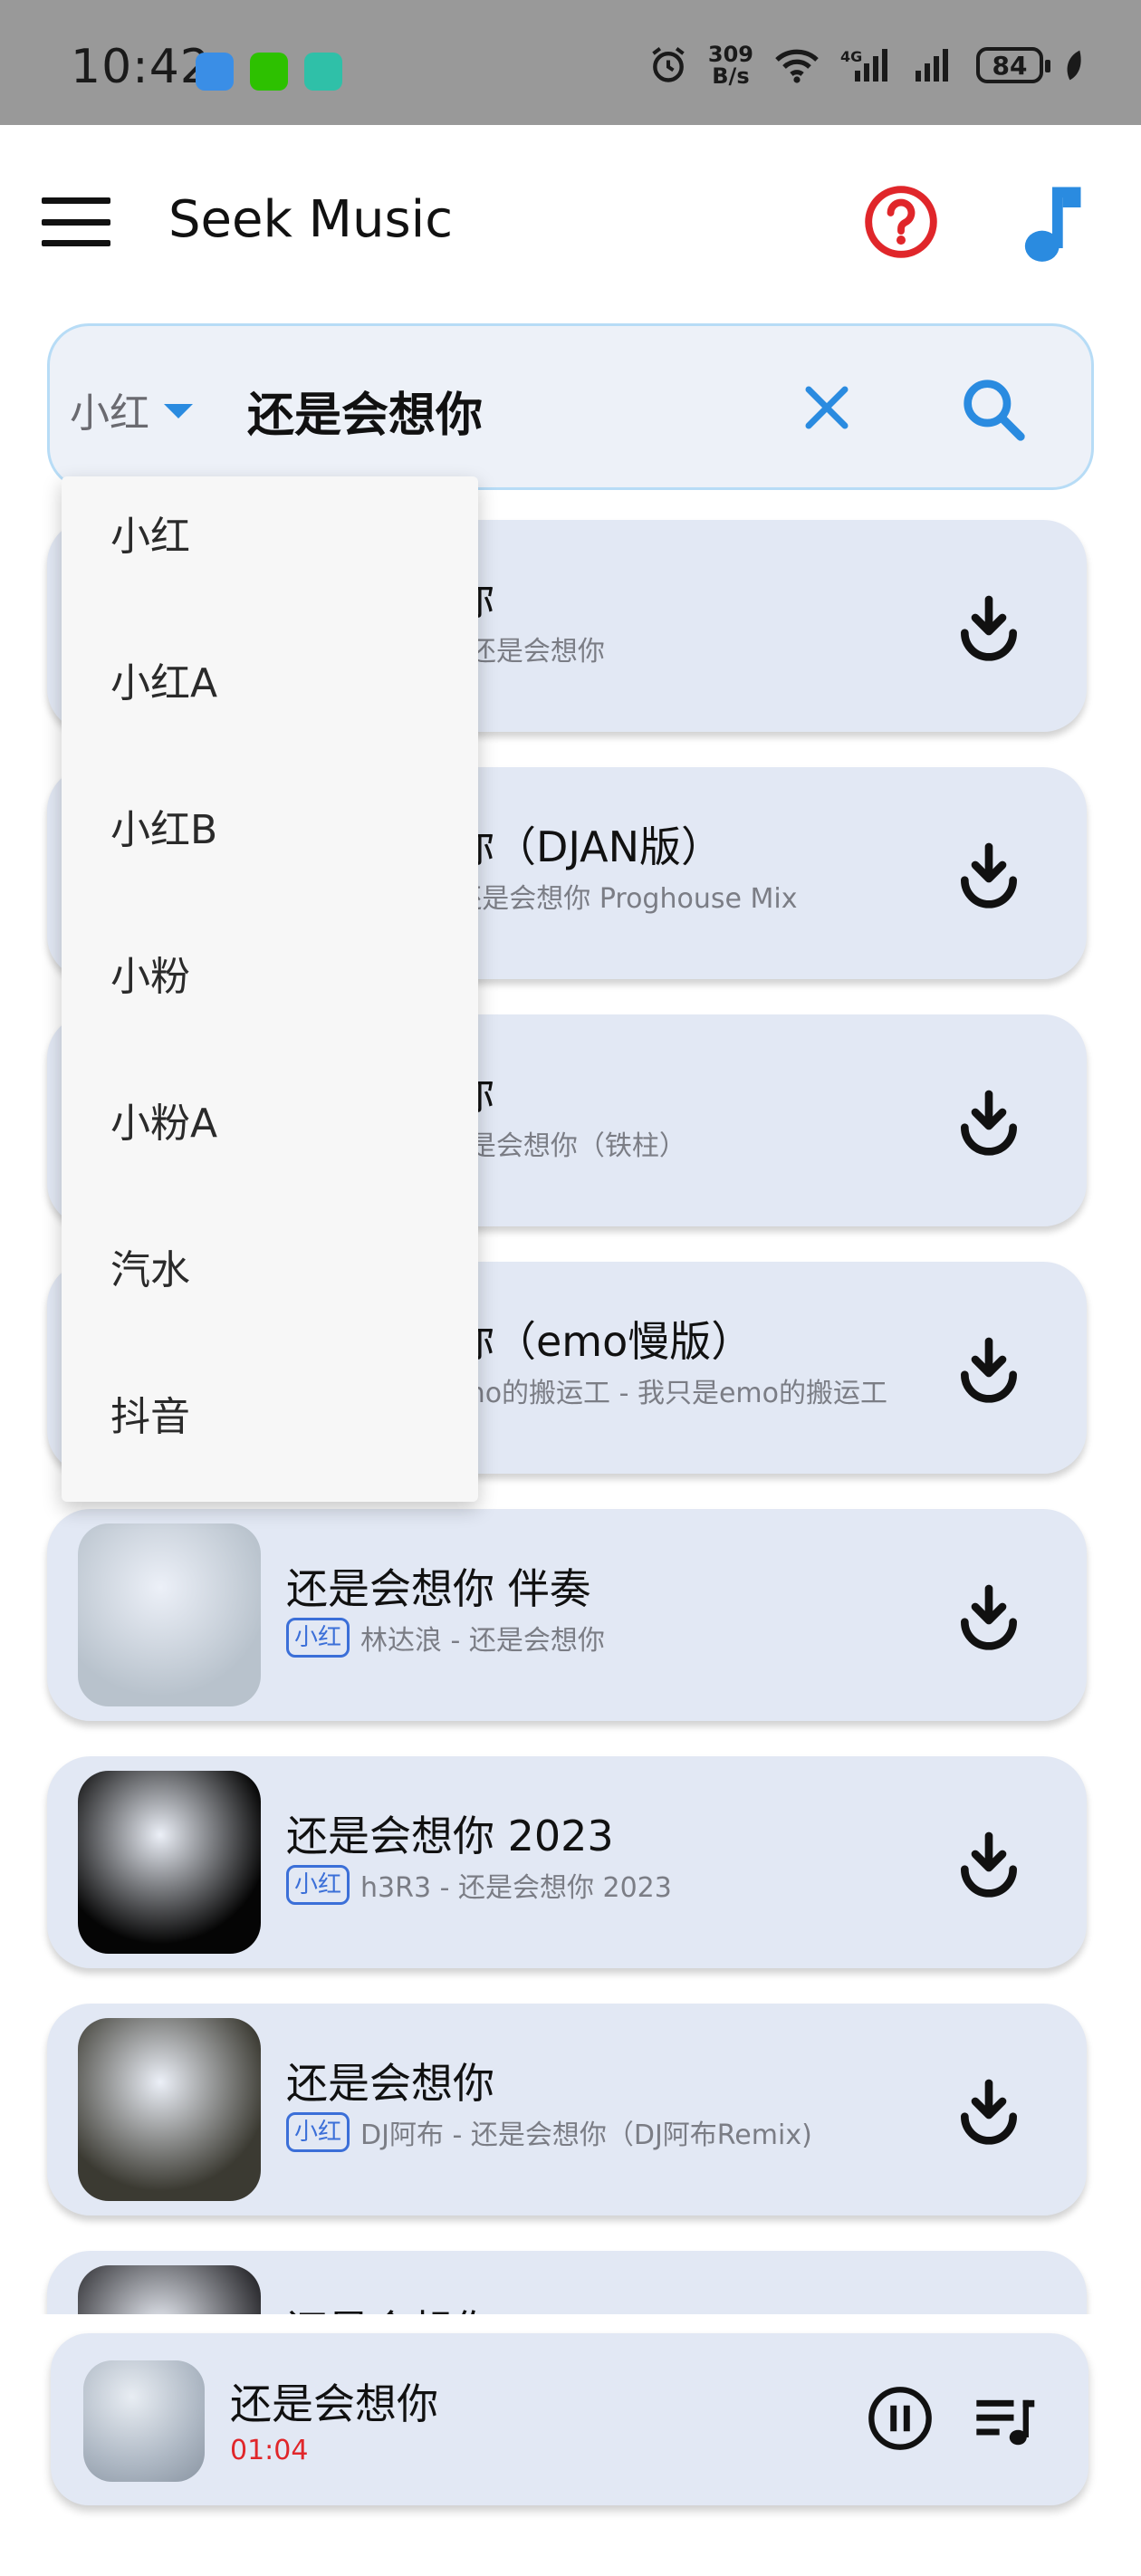 Image resolution: width=1141 pixels, height=2576 pixels. What do you see at coordinates (438, 1588) in the screenshot?
I see `result-title: 还是会想你 伴奏` at bounding box center [438, 1588].